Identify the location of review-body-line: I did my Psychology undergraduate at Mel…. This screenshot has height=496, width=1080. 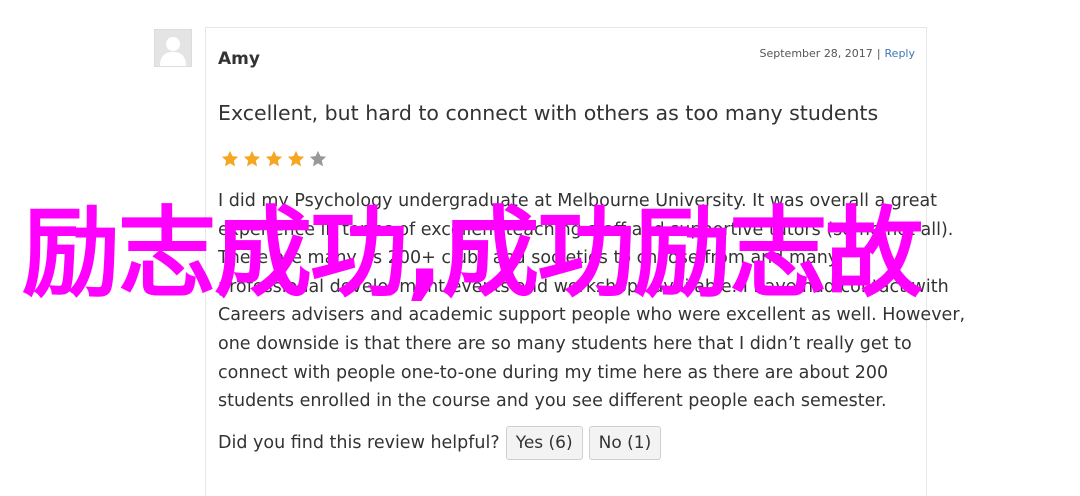
(578, 201).